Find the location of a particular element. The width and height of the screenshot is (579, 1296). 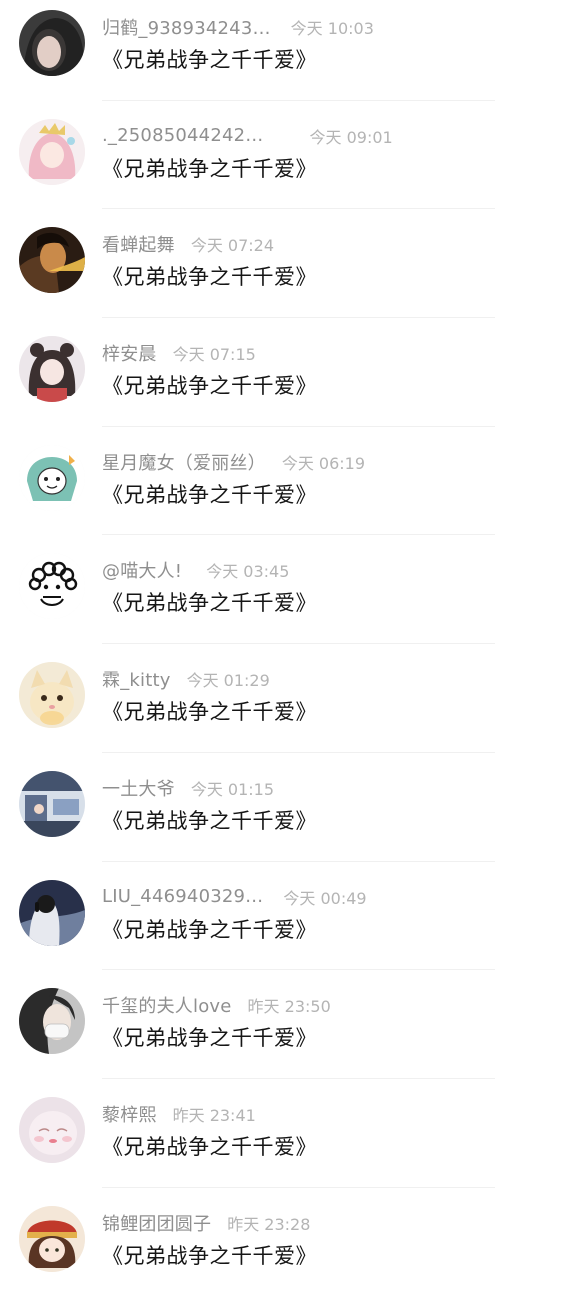

message-meta: @喵大人! 今天 03:45 is located at coordinates (195, 570).